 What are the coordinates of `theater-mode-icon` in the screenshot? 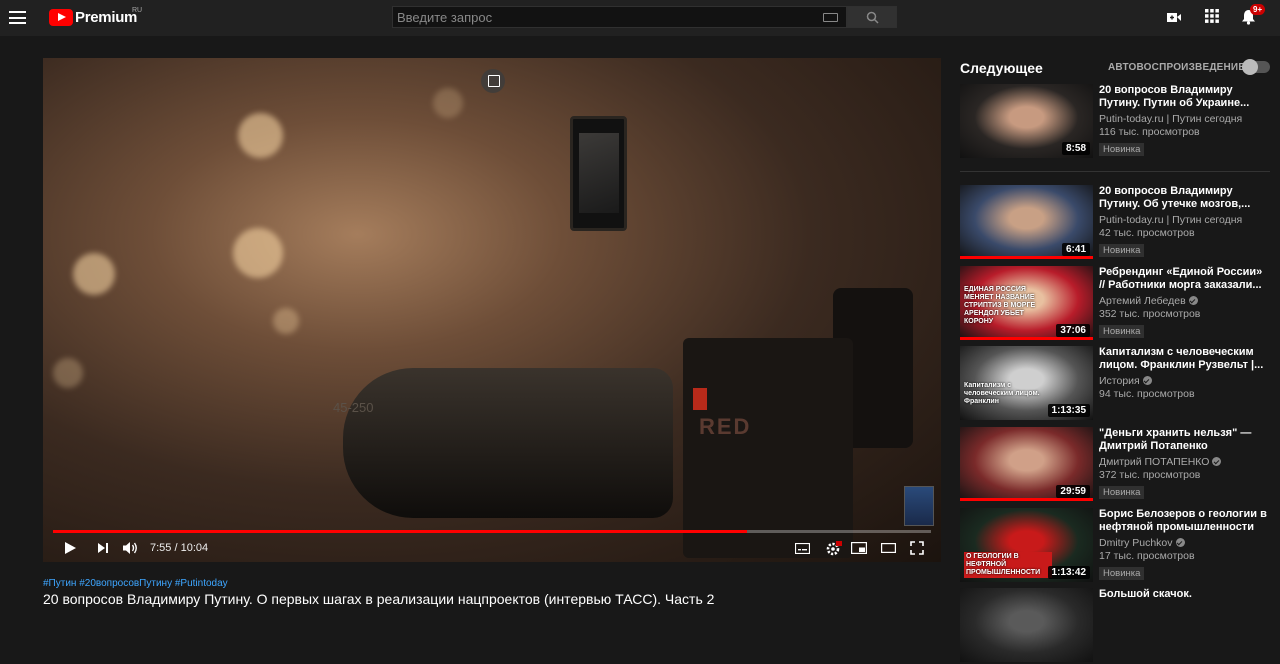 It's located at (888, 548).